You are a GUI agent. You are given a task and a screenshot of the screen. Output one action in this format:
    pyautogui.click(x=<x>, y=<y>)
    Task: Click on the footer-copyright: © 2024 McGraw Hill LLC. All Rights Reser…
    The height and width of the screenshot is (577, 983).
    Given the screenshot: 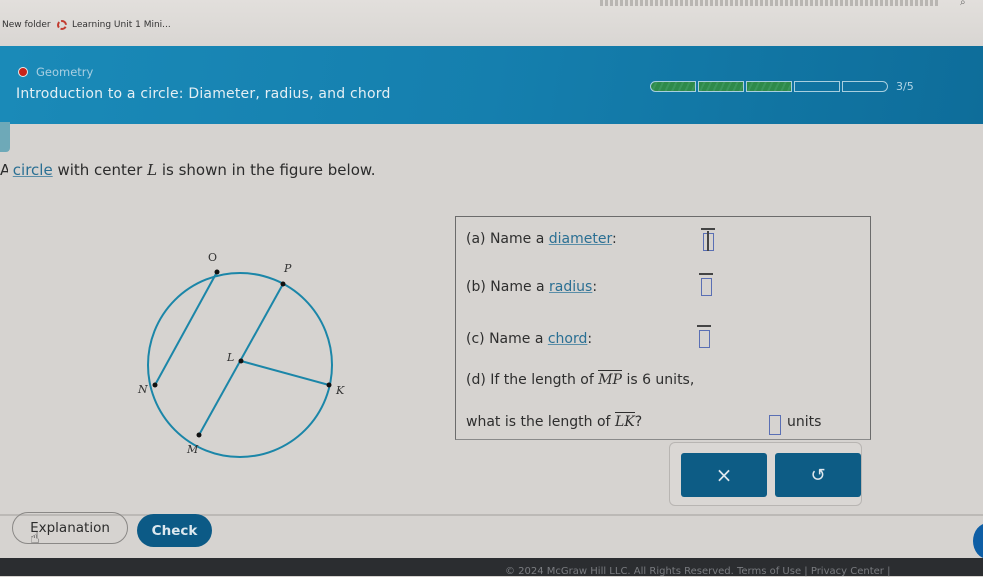 What is the action you would take?
    pyautogui.click(x=698, y=571)
    